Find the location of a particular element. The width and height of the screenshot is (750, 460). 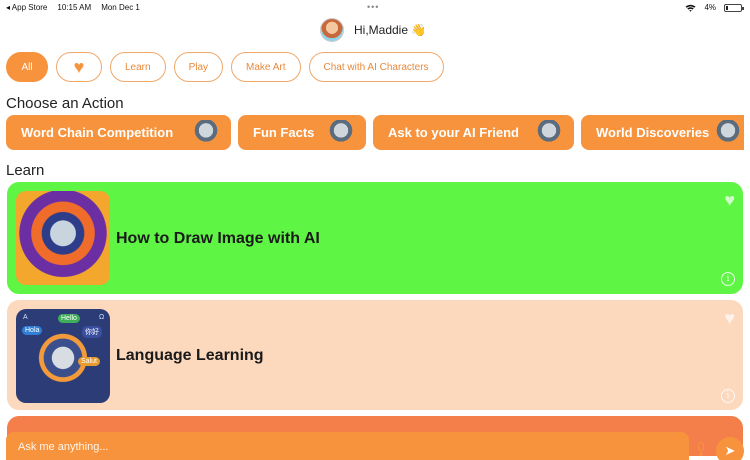

word-bubble: Hola is located at coordinates (32, 330).